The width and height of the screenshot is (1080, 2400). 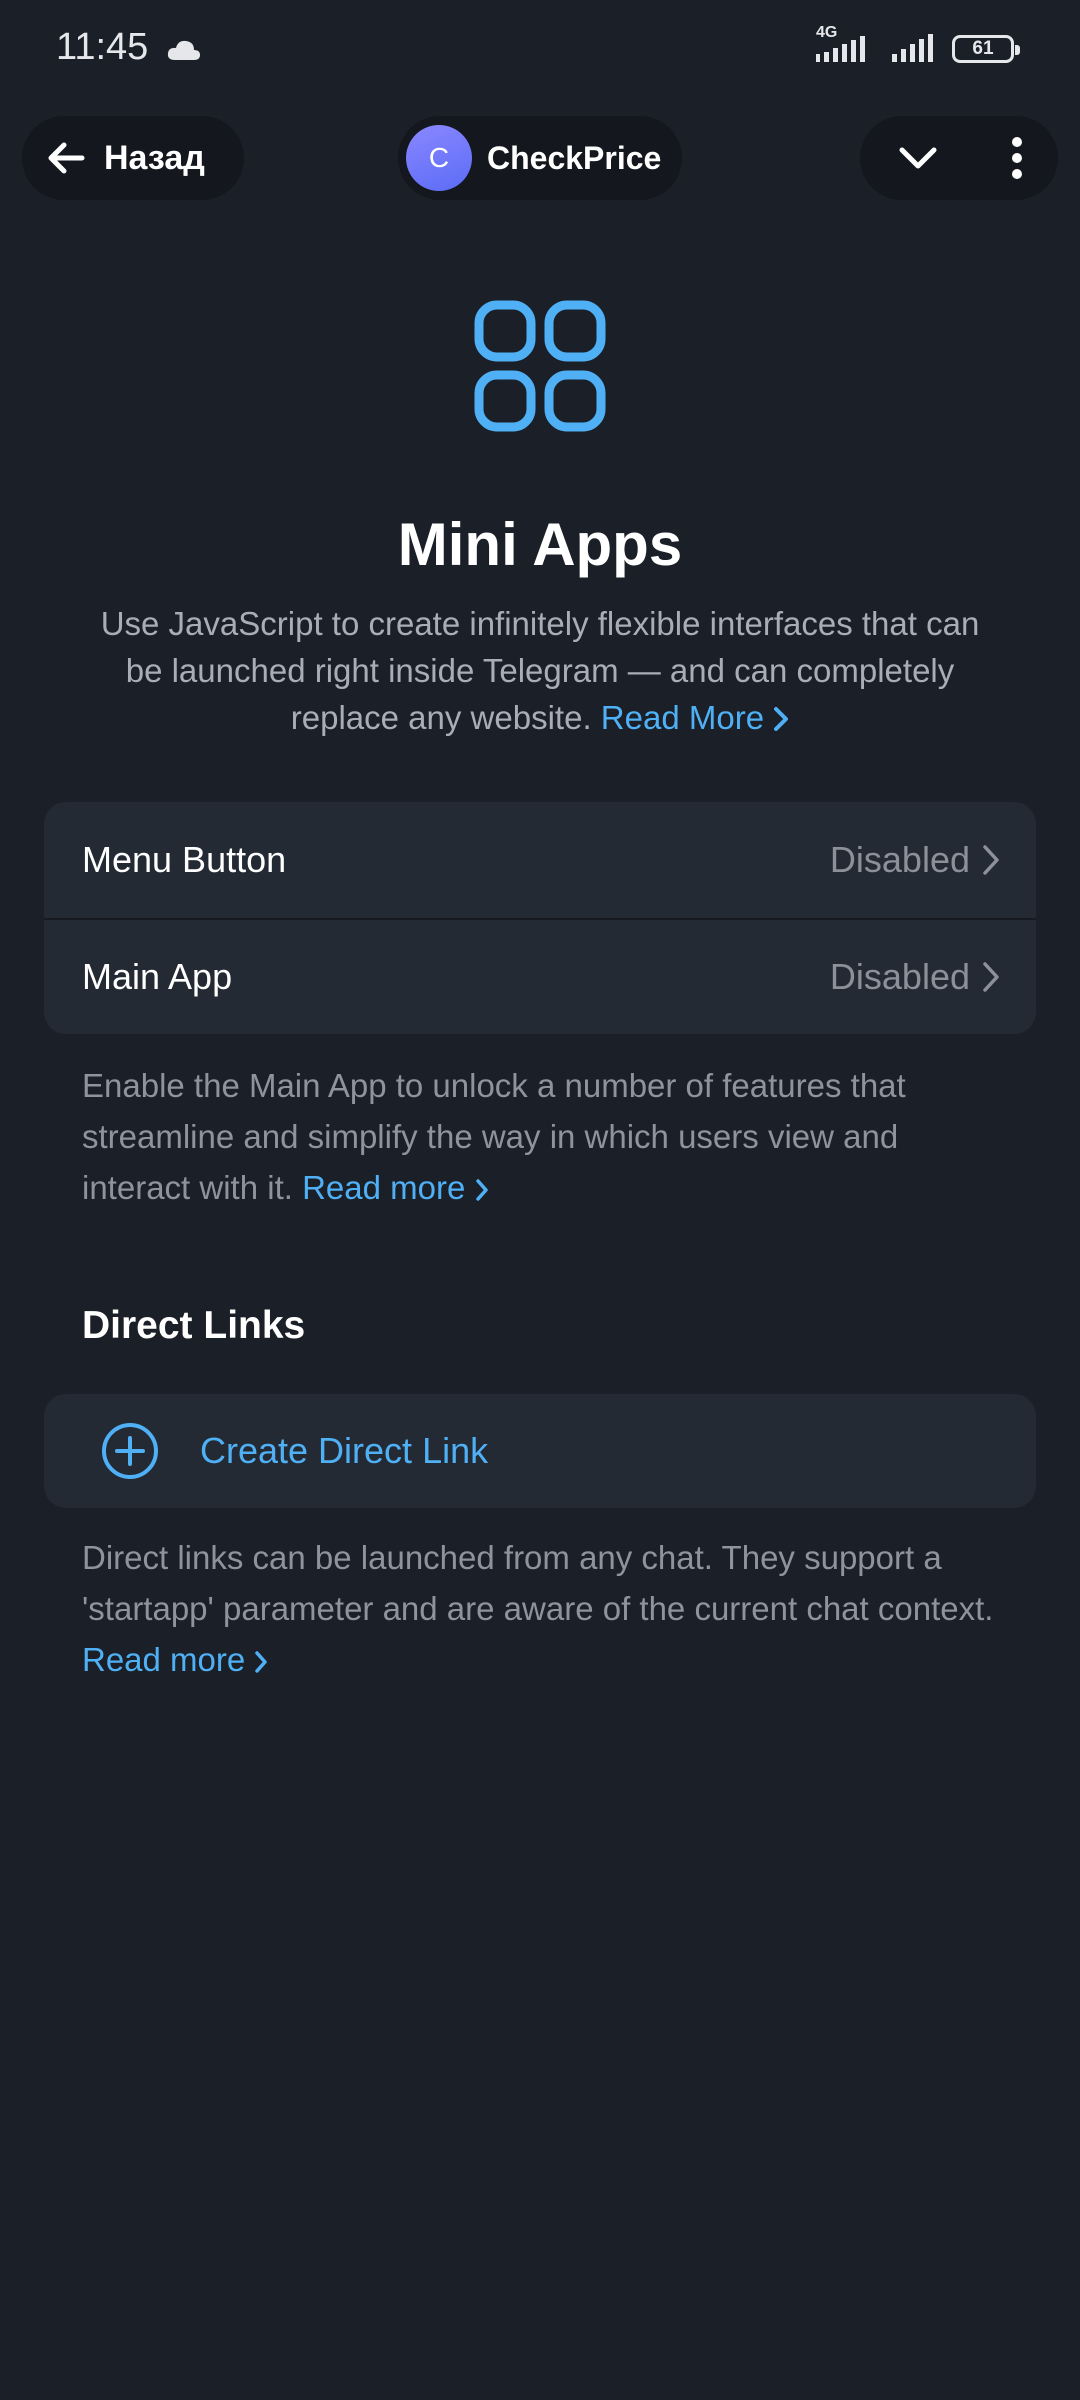 I want to click on more-vertical-icon, so click(x=1017, y=158).